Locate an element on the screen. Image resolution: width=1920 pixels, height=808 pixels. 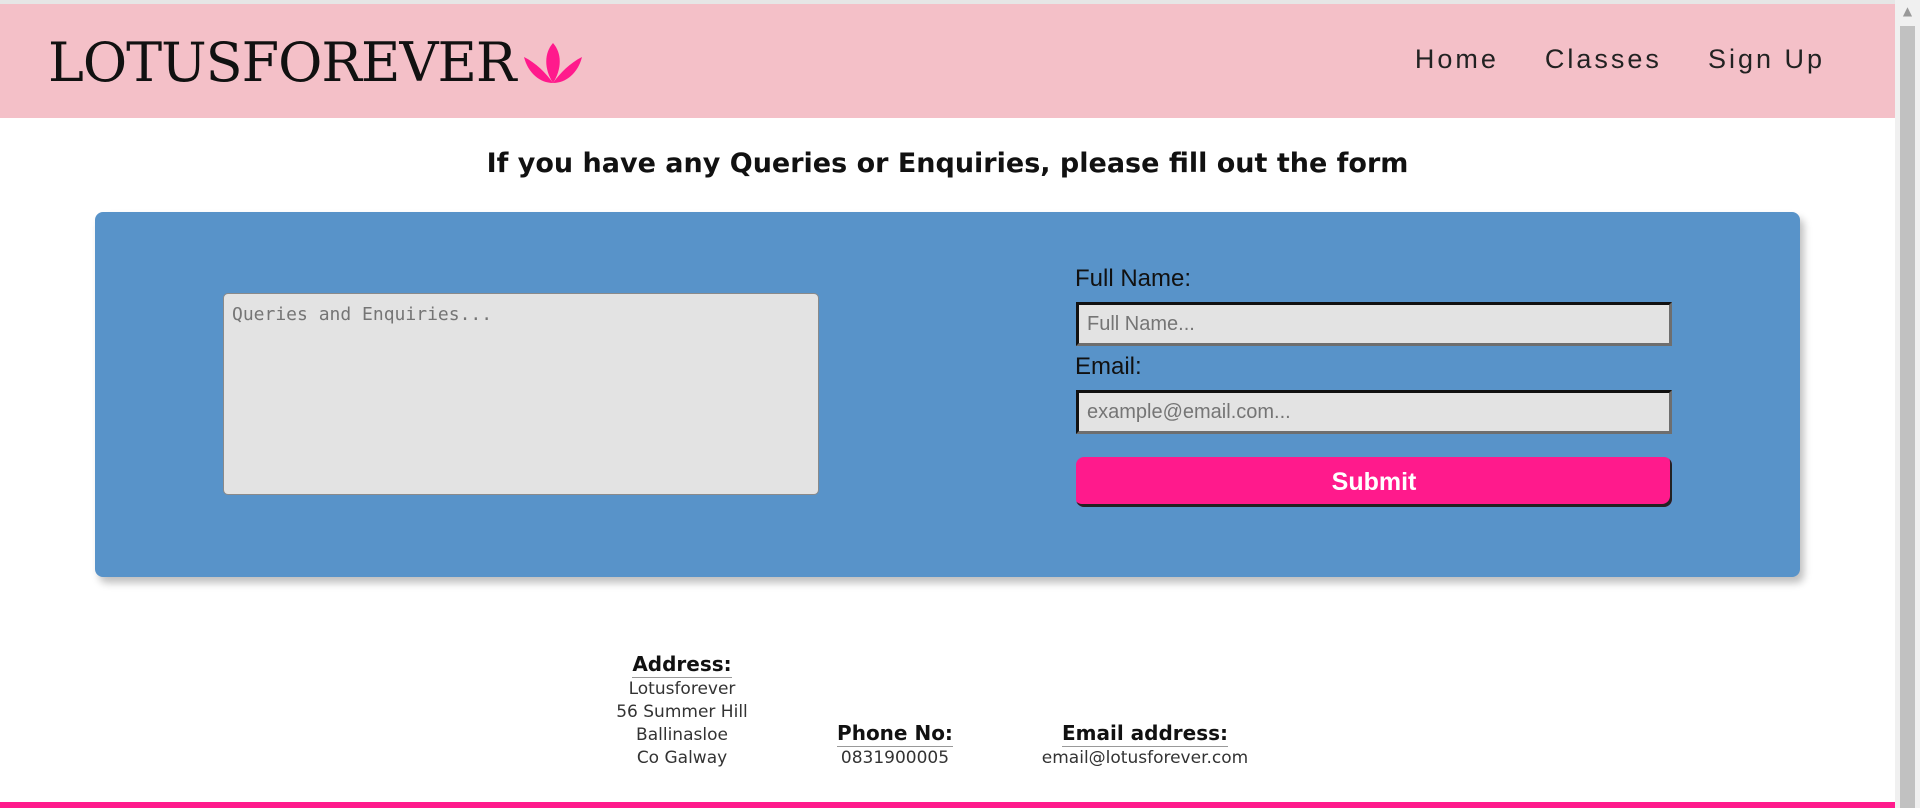
logo-text: LOTUSFOREVER is located at coordinates (282, 62).